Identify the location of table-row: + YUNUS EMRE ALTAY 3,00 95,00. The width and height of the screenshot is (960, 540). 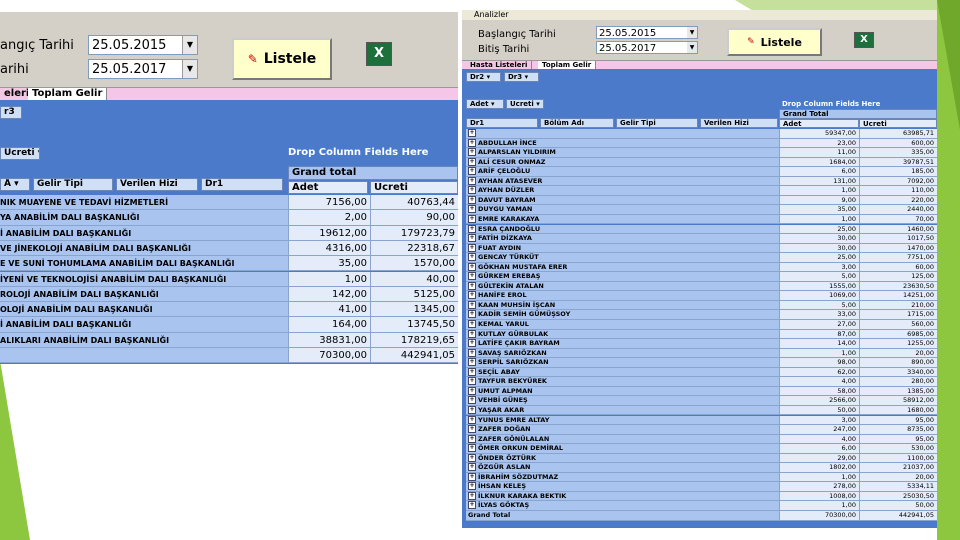
(699, 420).